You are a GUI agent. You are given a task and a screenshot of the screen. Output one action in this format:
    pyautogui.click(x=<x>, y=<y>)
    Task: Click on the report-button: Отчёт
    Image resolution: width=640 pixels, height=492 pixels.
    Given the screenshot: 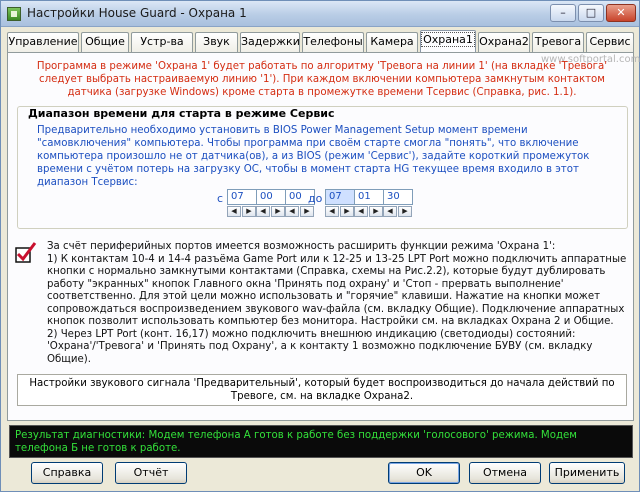 What is the action you would take?
    pyautogui.click(x=151, y=473)
    